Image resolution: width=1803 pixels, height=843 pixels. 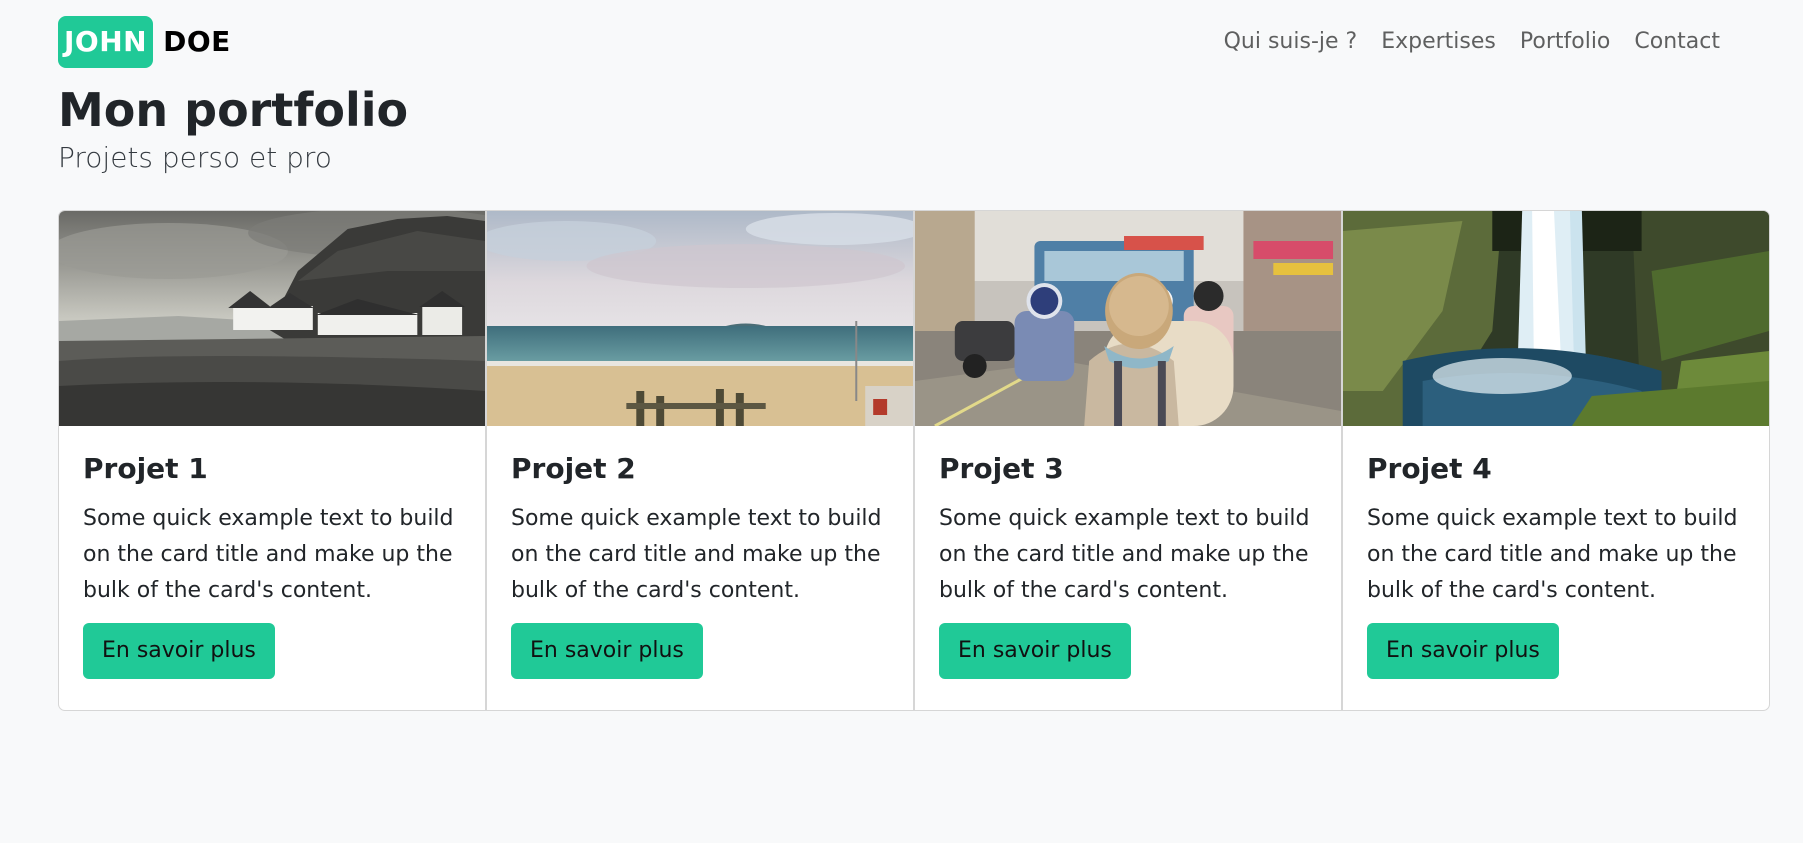 I want to click on page-title: Mon portfolio, so click(x=233, y=110).